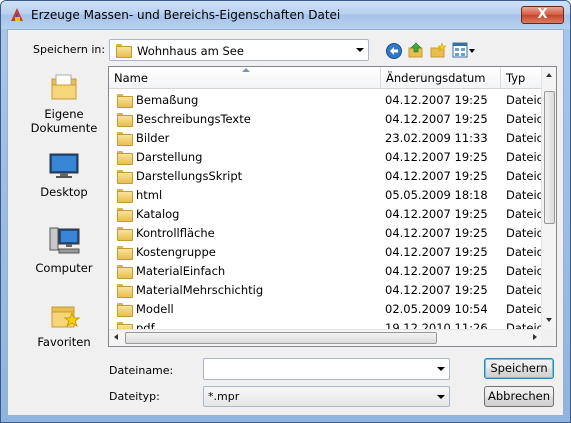  Describe the element at coordinates (190, 51) in the screenshot. I see `location-value: Wohnhaus am See` at that location.